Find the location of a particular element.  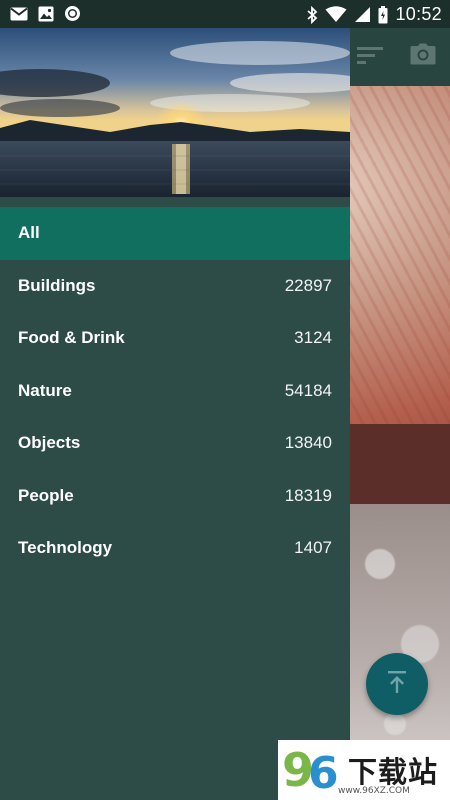

signal-icon is located at coordinates (362, 14).